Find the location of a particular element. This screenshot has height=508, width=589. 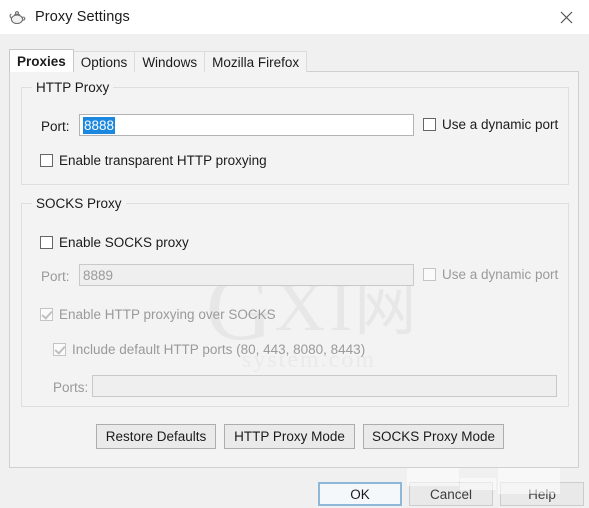

tab-proxies-label: Proxies is located at coordinates (41, 61).